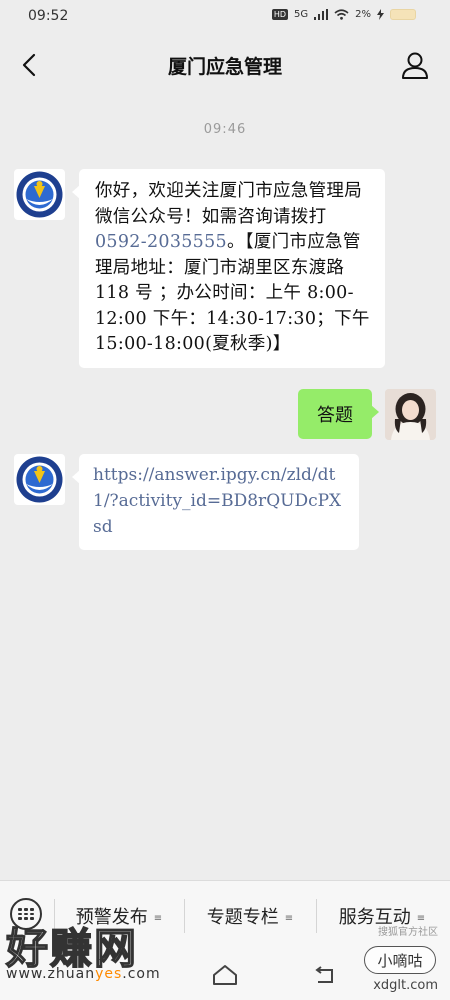  Describe the element at coordinates (301, 14) in the screenshot. I see `network-indicator: 5G` at that location.